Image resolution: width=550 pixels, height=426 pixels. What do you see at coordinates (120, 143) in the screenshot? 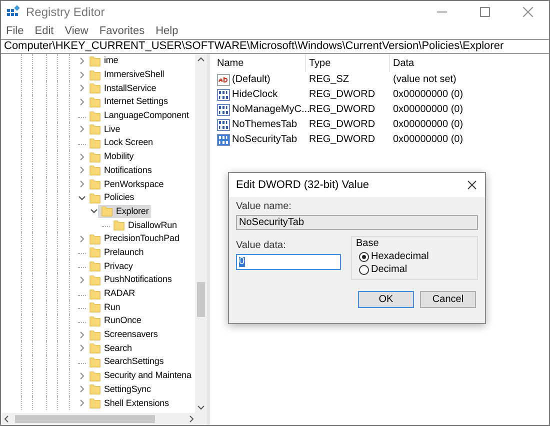
I see `tree-item: Lock Screen` at bounding box center [120, 143].